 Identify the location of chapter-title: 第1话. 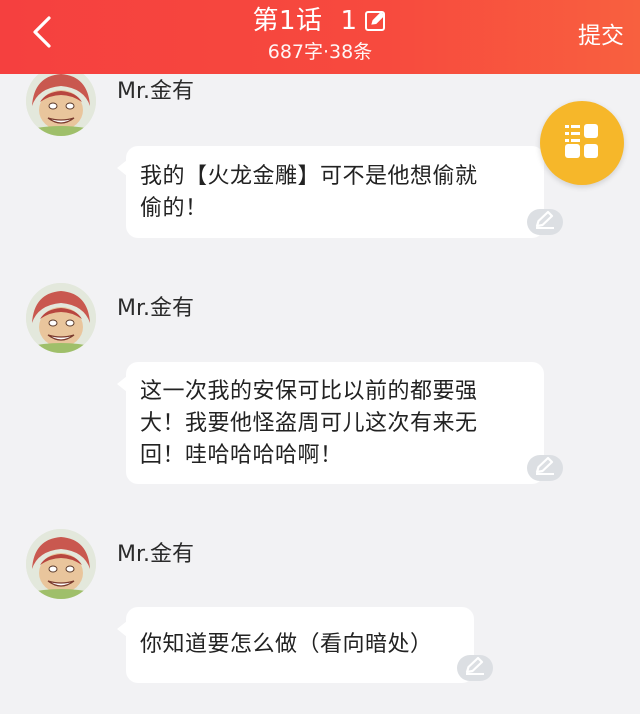
(287, 21).